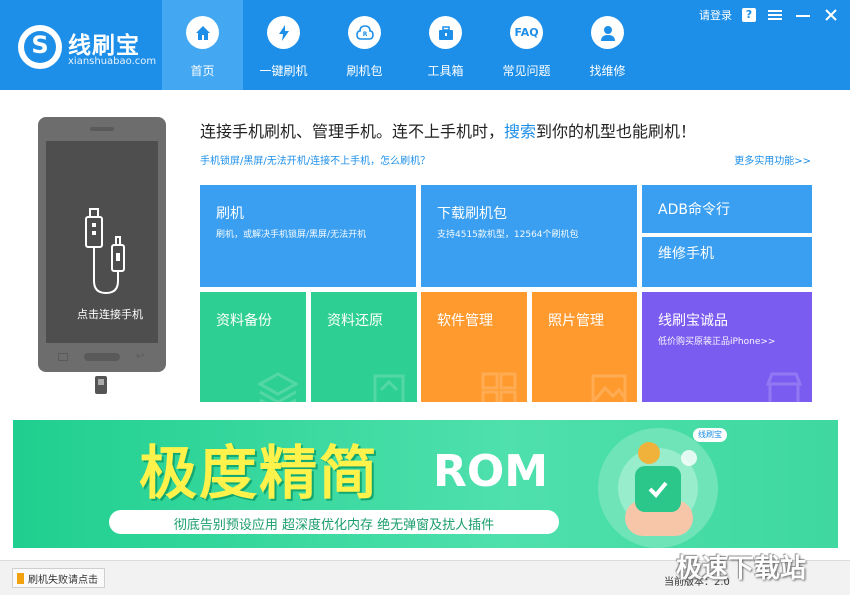 This screenshot has height=595, width=850. What do you see at coordinates (230, 214) in the screenshot?
I see `tile-flash-title: 刷机` at bounding box center [230, 214].